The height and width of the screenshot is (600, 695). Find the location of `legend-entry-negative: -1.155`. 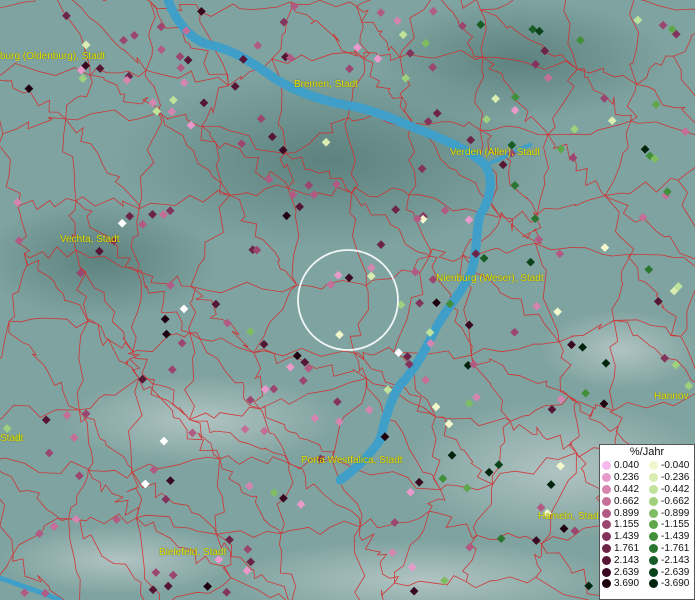

legend-entry-negative: -1.155 is located at coordinates (670, 524).